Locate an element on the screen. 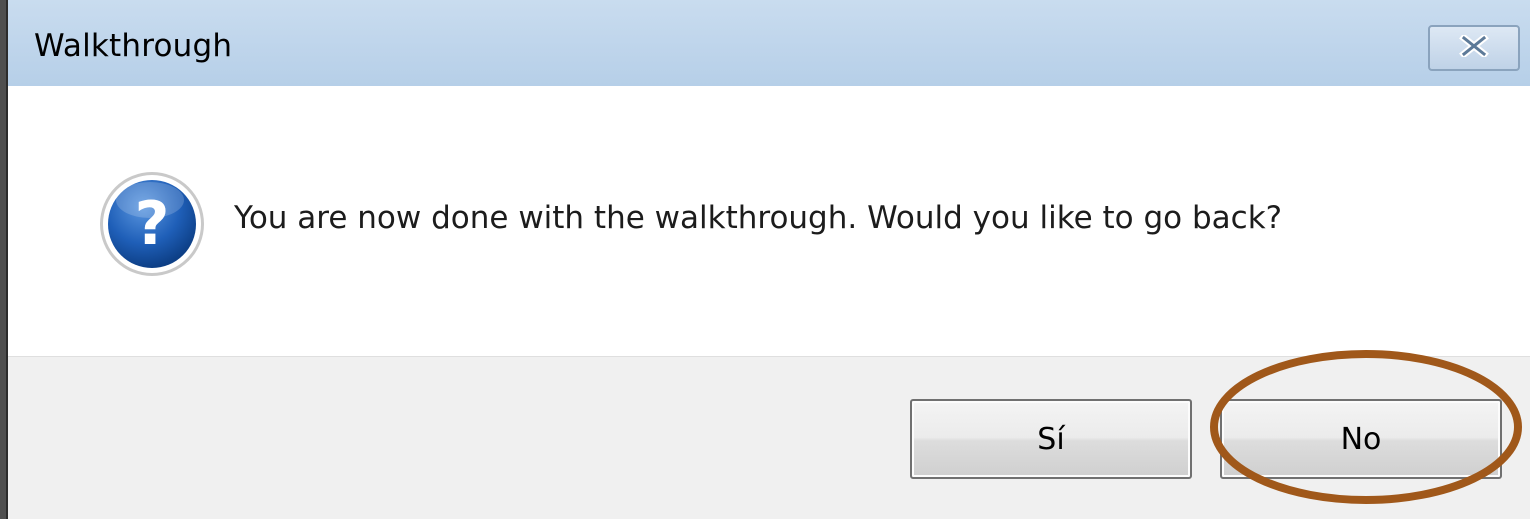  yes-button: Sí is located at coordinates (1051, 439).